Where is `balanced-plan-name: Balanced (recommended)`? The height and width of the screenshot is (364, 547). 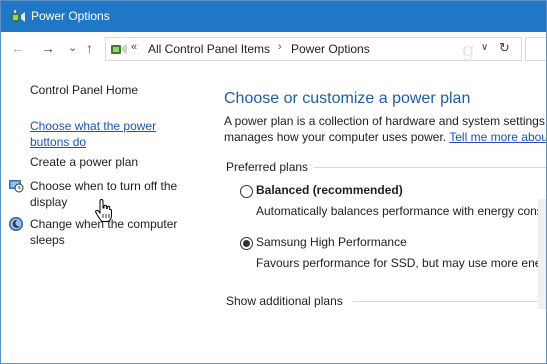 balanced-plan-name: Balanced (recommended) is located at coordinates (329, 190).